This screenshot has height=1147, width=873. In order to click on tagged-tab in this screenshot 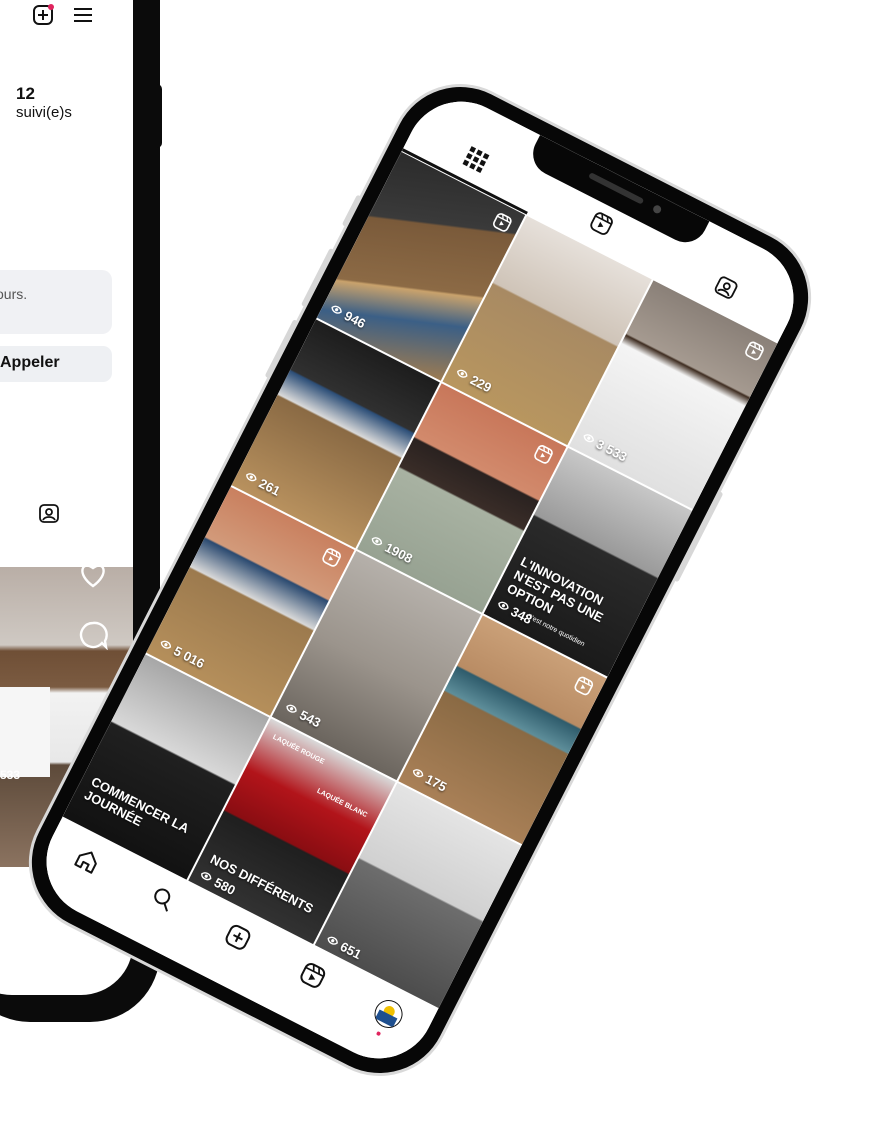, I will do `click(726, 287)`.